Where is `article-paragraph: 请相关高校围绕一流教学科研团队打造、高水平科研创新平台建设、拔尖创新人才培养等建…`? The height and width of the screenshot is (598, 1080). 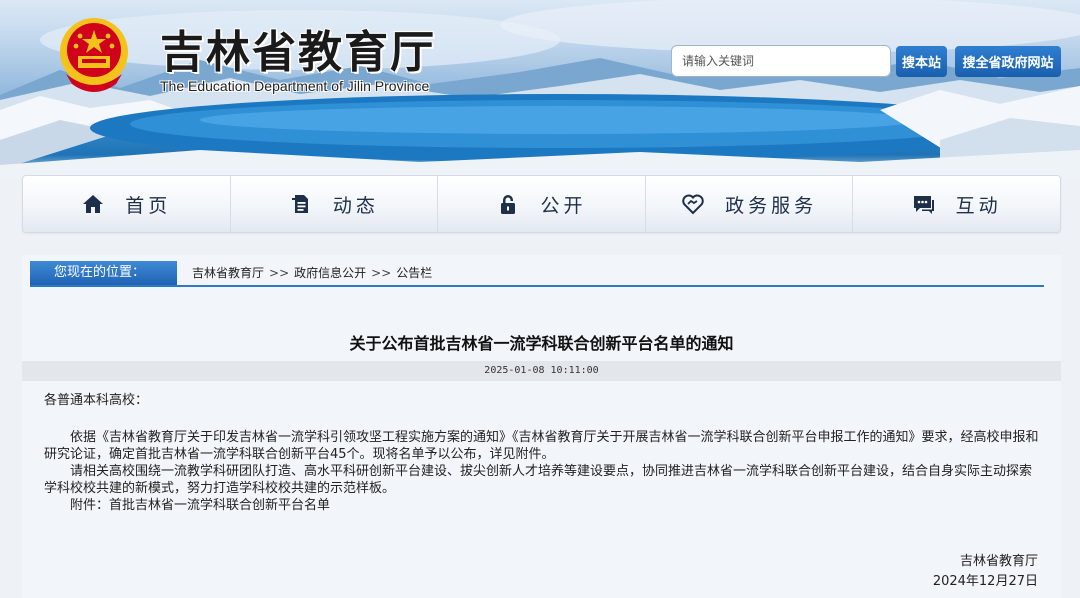
article-paragraph: 请相关高校围绕一流教学科研团队打造、高水平科研创新平台建设、拔尖创新人才培养等建… is located at coordinates (538, 480).